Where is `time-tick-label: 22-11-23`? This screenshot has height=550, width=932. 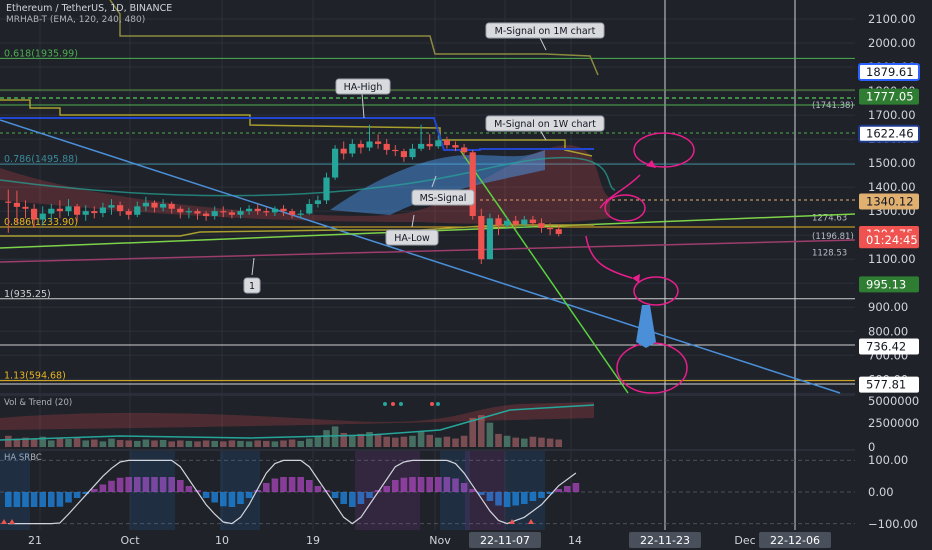
time-tick-label: 22-11-23 is located at coordinates (665, 540).